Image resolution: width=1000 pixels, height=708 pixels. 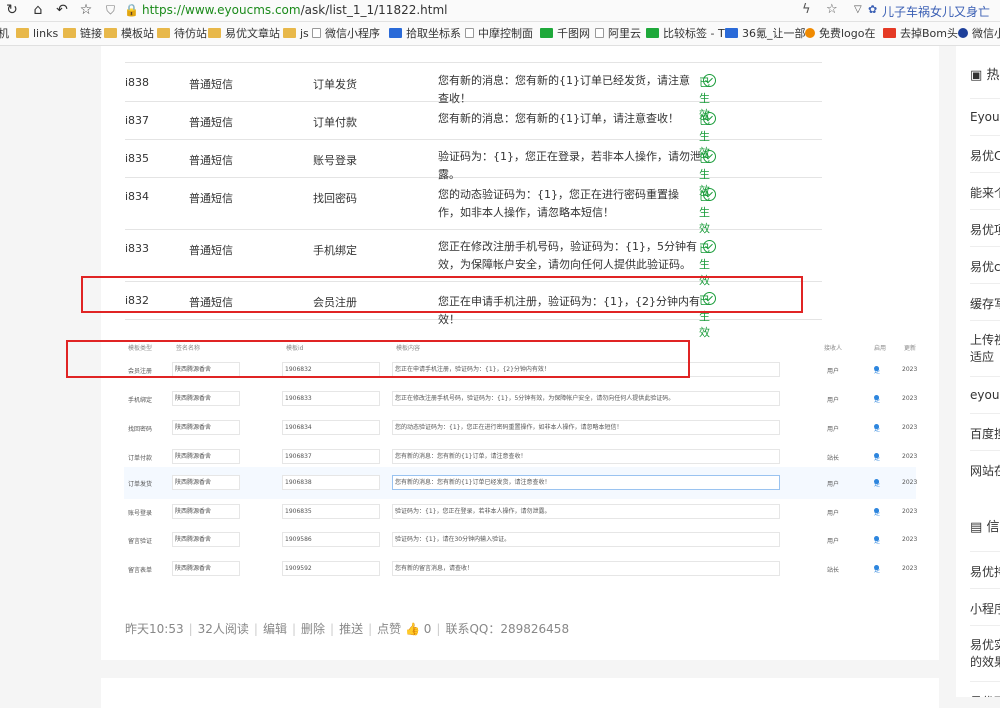 What do you see at coordinates (984, 525) in the screenshot?
I see `sidebar-section-title: ▤ 信` at bounding box center [984, 525].